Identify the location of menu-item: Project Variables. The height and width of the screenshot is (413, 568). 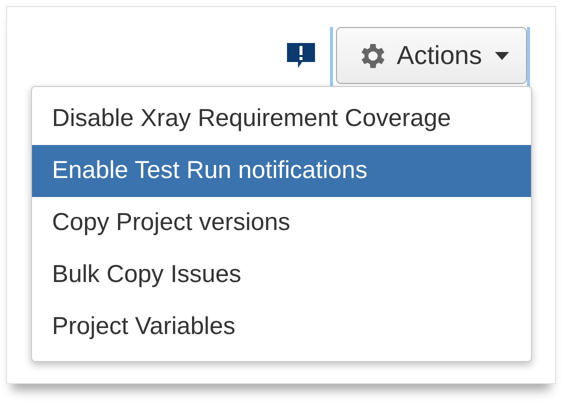
(281, 327).